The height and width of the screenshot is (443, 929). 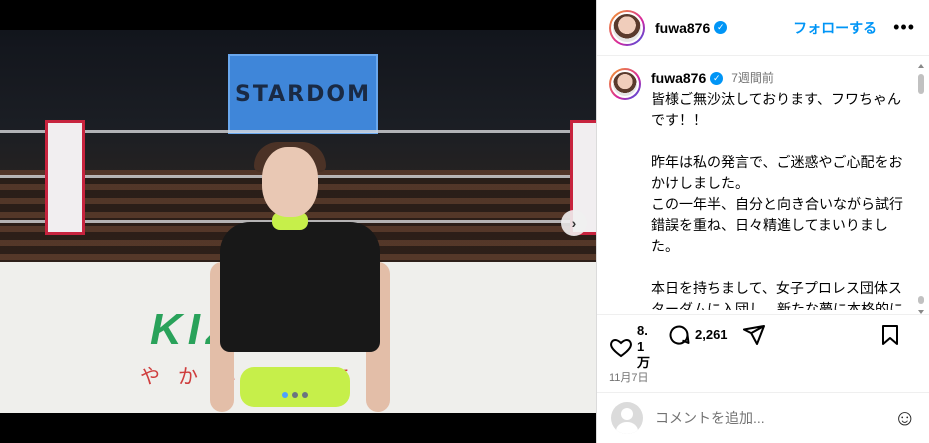 What do you see at coordinates (682, 28) in the screenshot?
I see `header-username: fuwa876` at bounding box center [682, 28].